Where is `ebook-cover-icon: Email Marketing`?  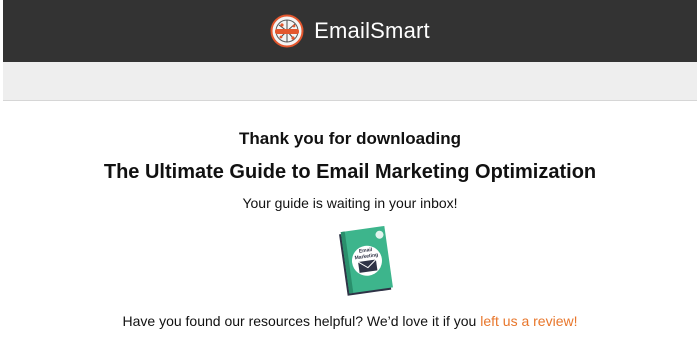 ebook-cover-icon: Email Marketing is located at coordinates (366, 260).